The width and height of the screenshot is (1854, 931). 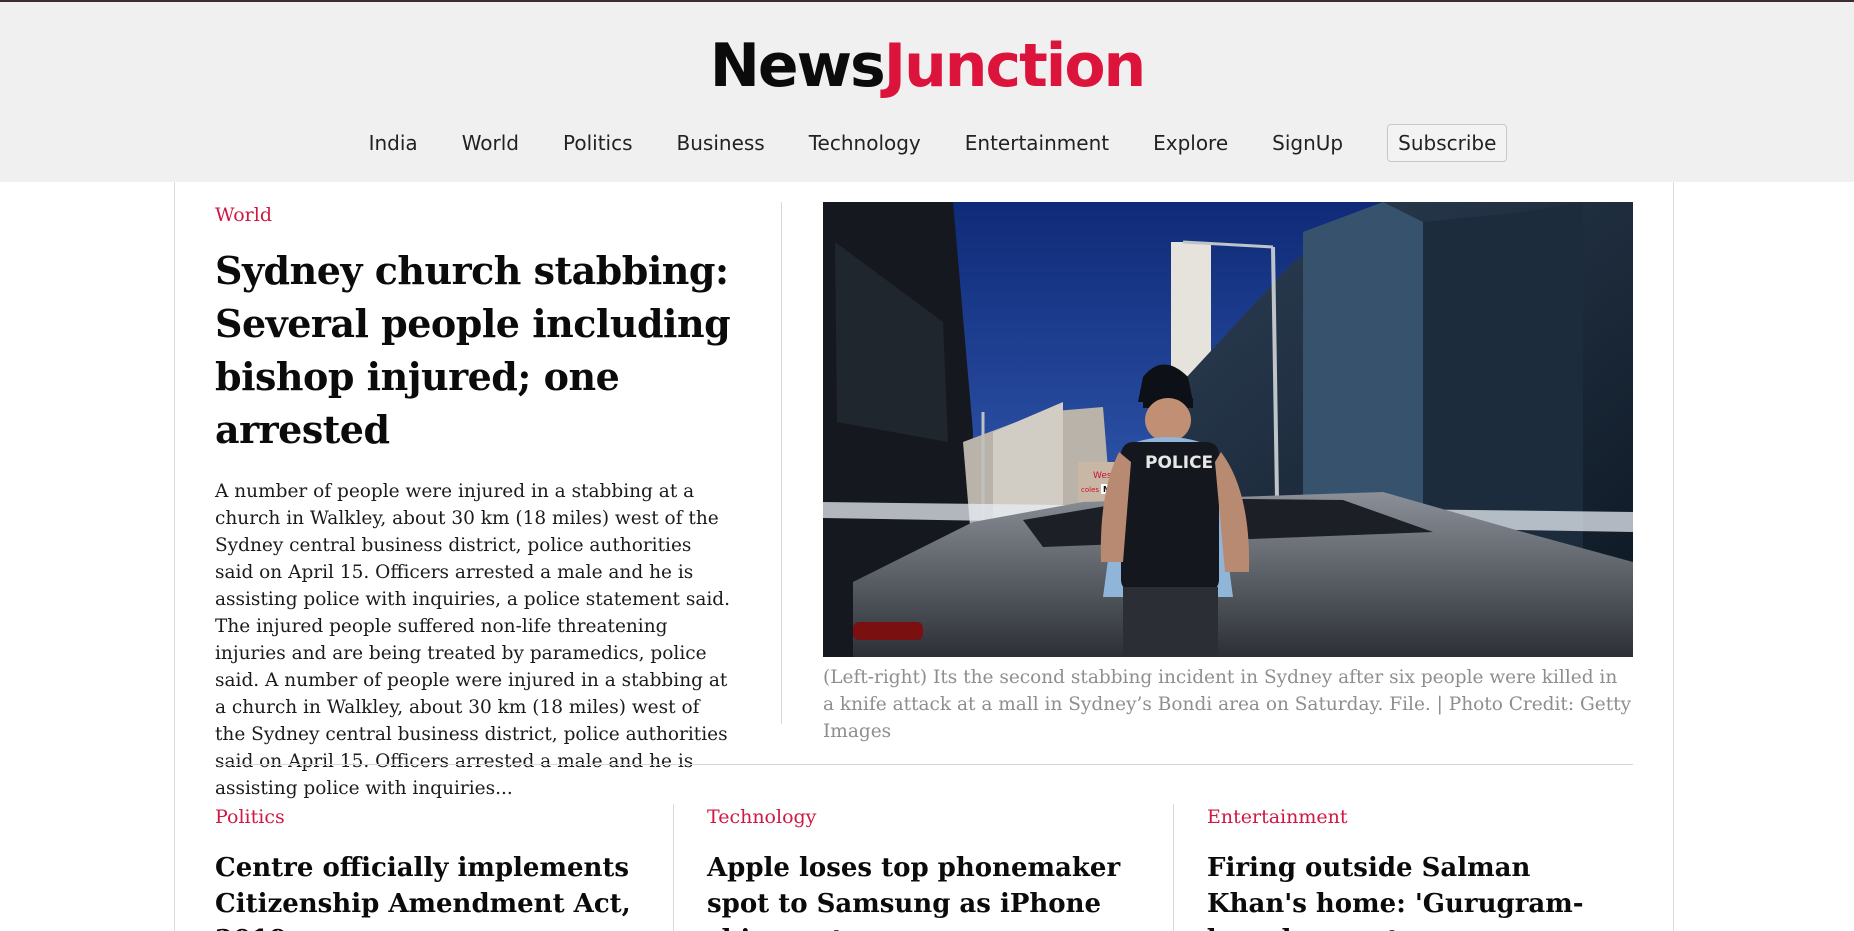 What do you see at coordinates (1447, 143) in the screenshot?
I see `subscribe-button: Subscribe` at bounding box center [1447, 143].